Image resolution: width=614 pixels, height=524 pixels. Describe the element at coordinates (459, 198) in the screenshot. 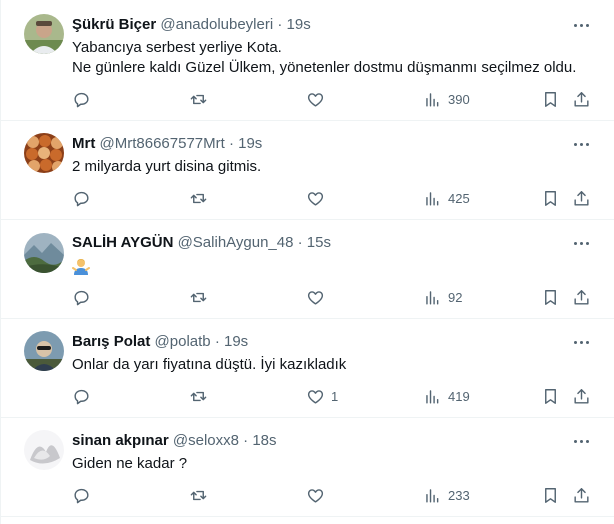

I see `view-count: 425` at that location.